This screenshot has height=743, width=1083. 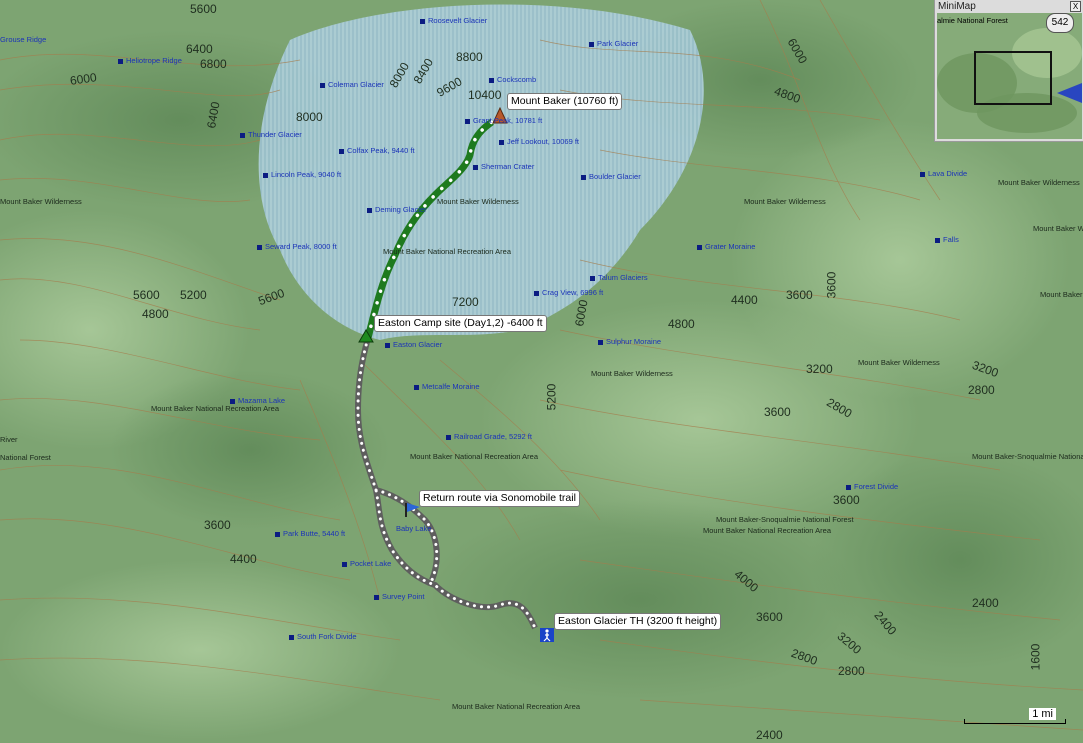 I want to click on minimap-view: almie National Forest 542, so click(x=1009, y=76).